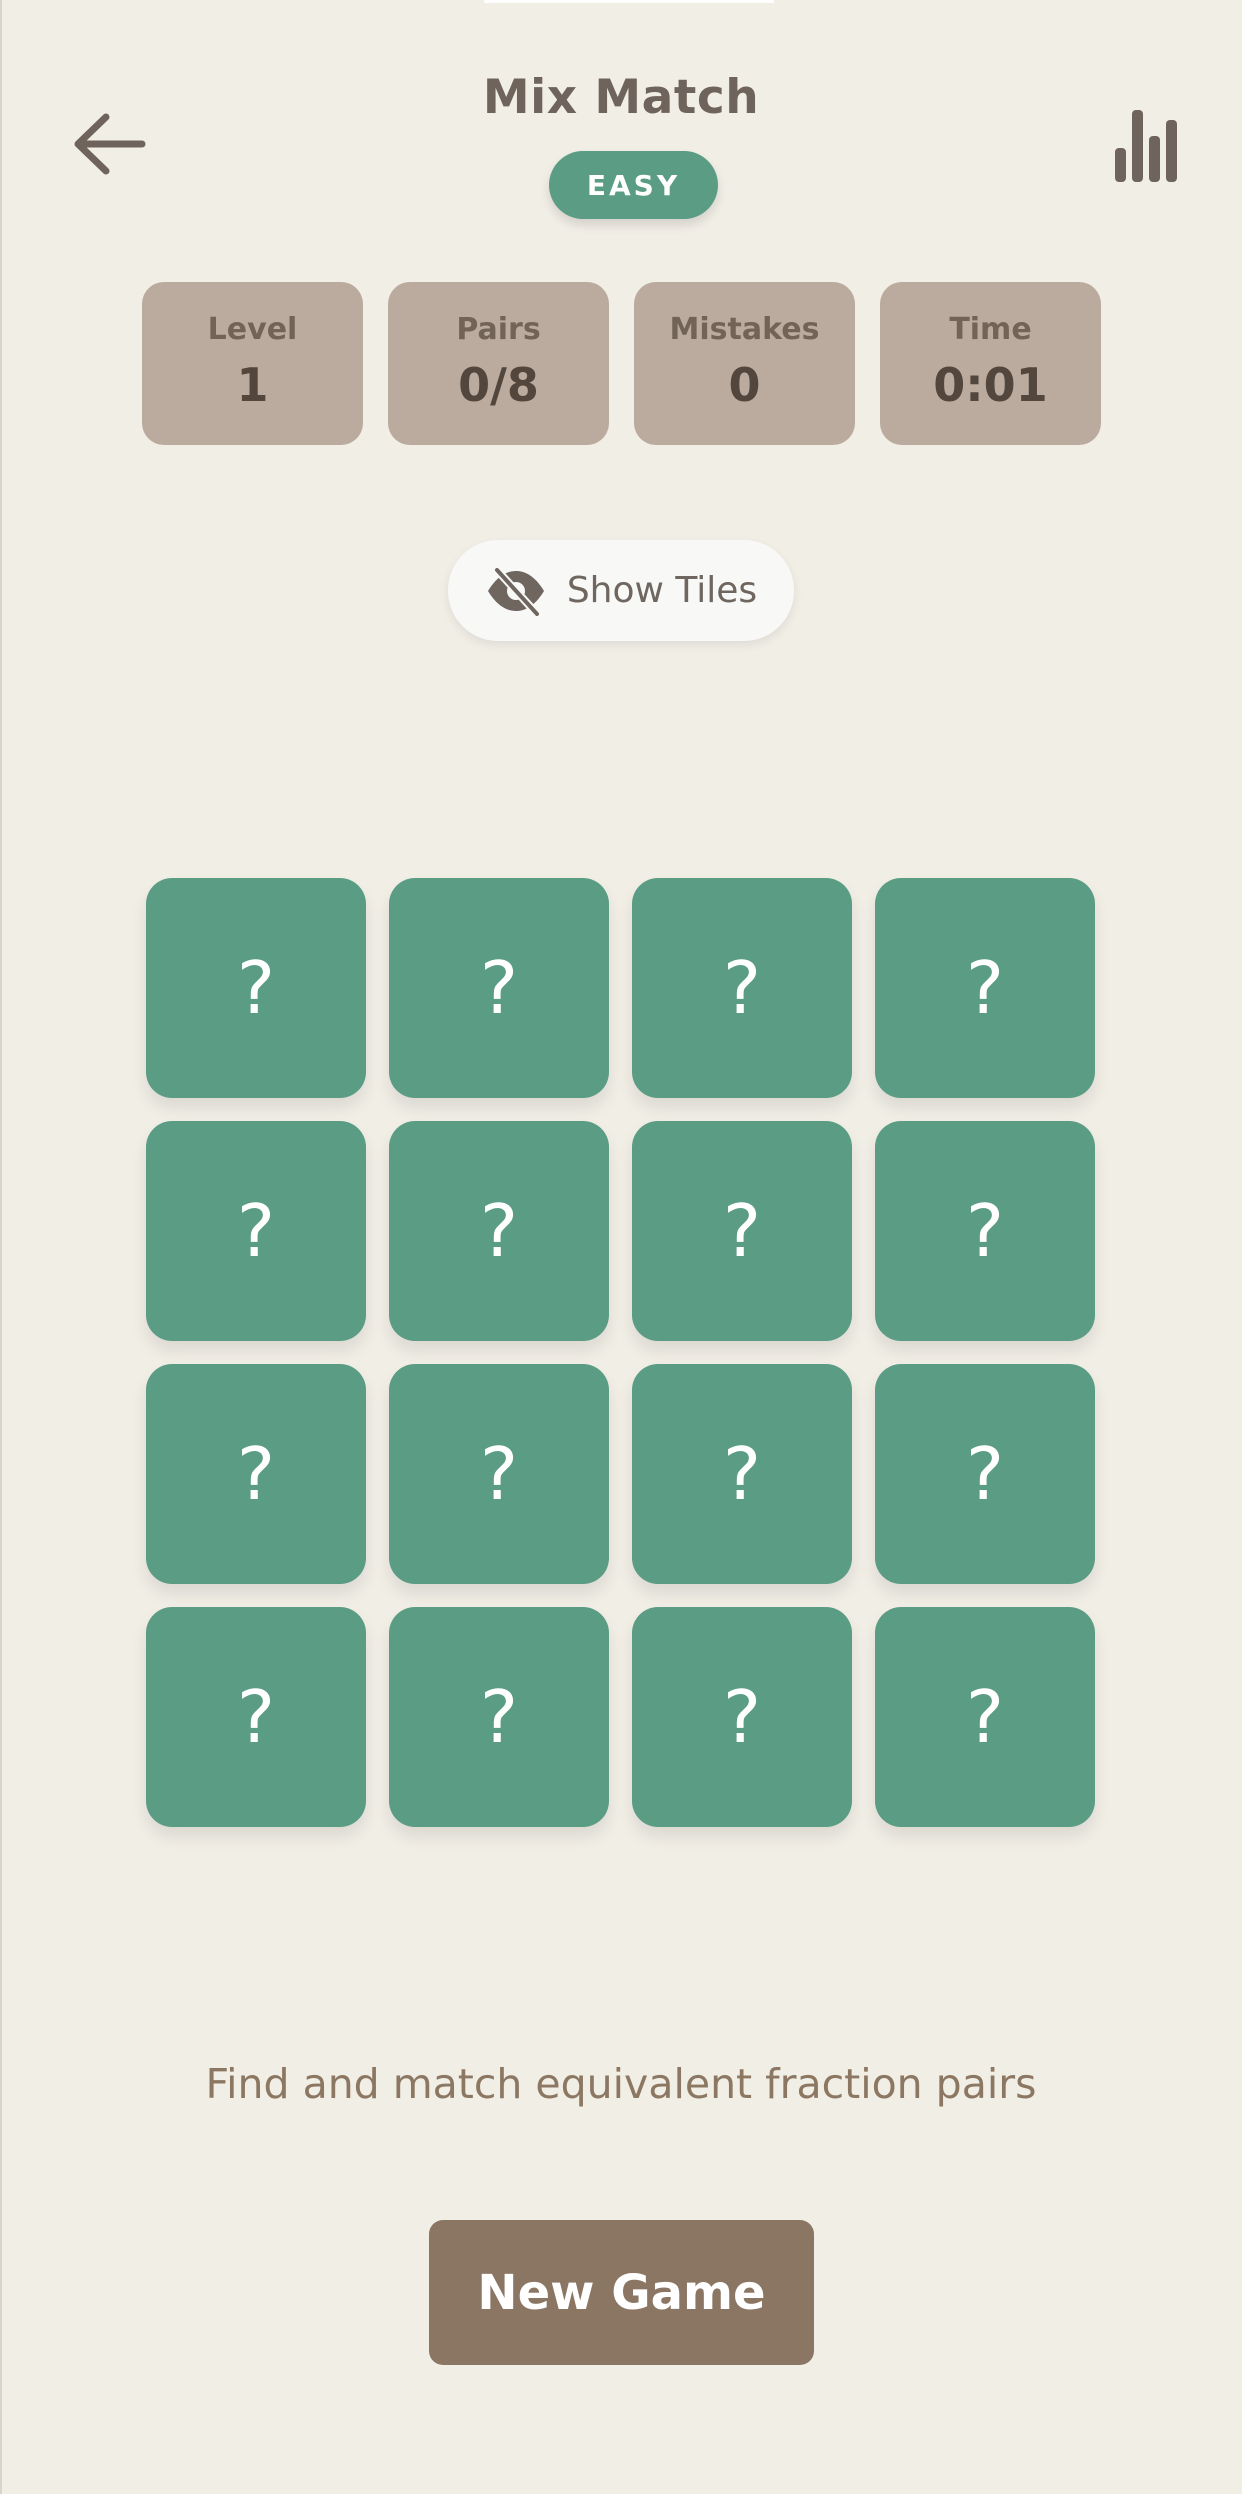 This screenshot has height=2494, width=1242. What do you see at coordinates (744, 385) in the screenshot?
I see `stat-value: 0` at bounding box center [744, 385].